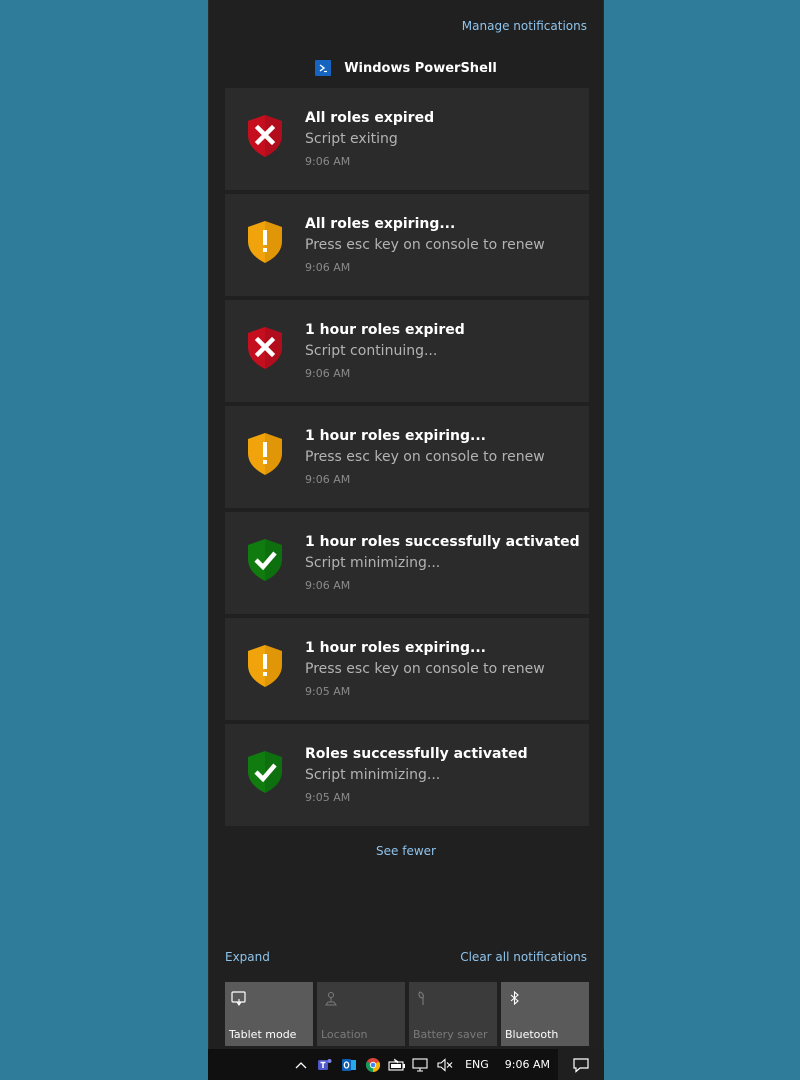 Image resolution: width=800 pixels, height=1080 pixels. I want to click on chrome-icon, so click(373, 1064).